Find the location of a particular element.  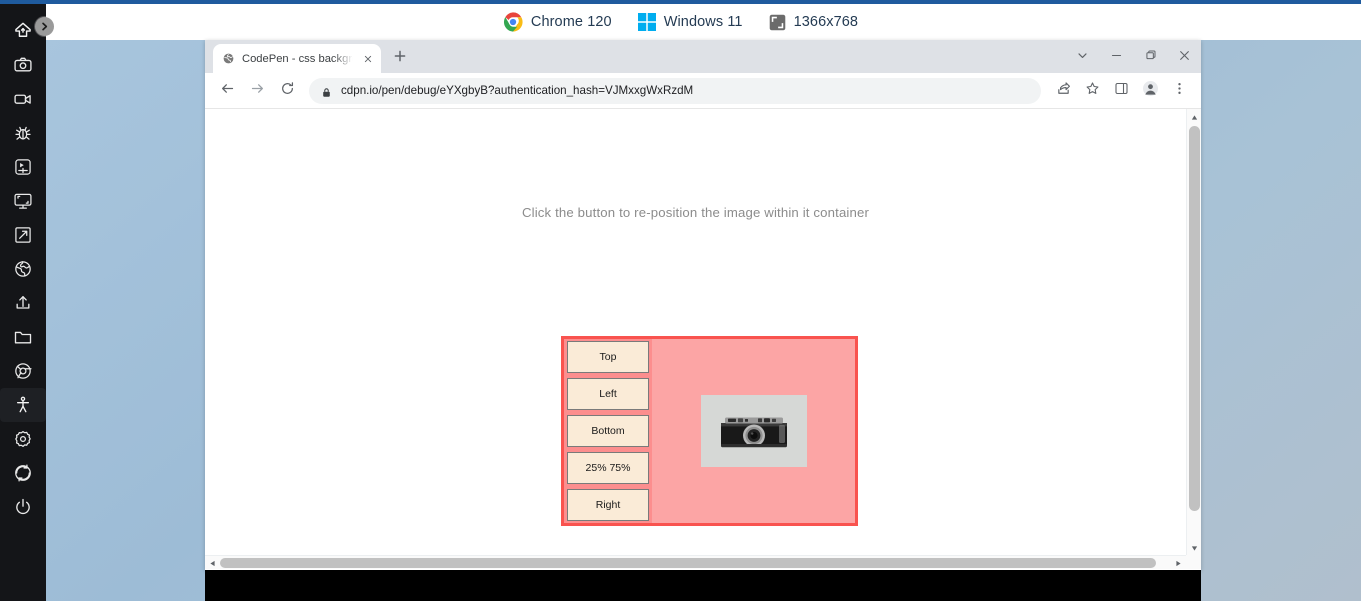

sidebar-item-accessibility is located at coordinates (23, 405).